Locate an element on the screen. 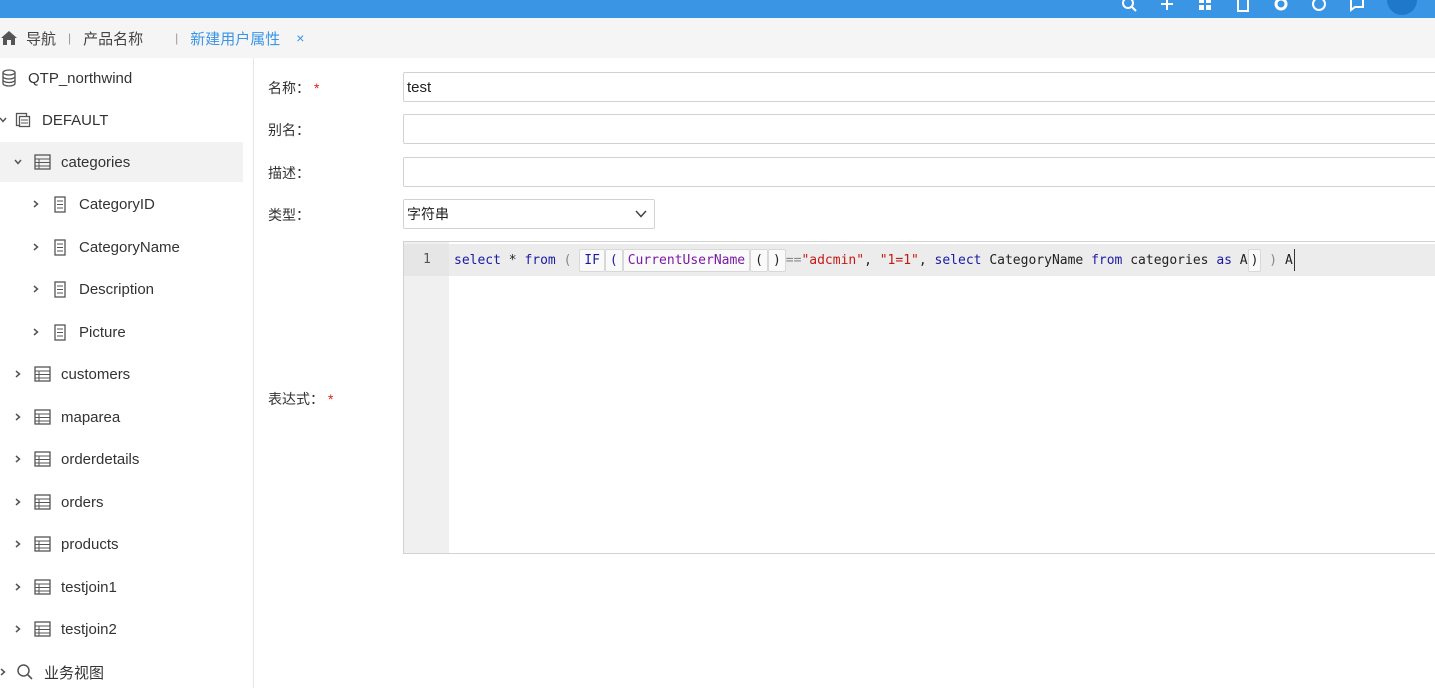  tree-table-maparea: maparea is located at coordinates (121, 417).